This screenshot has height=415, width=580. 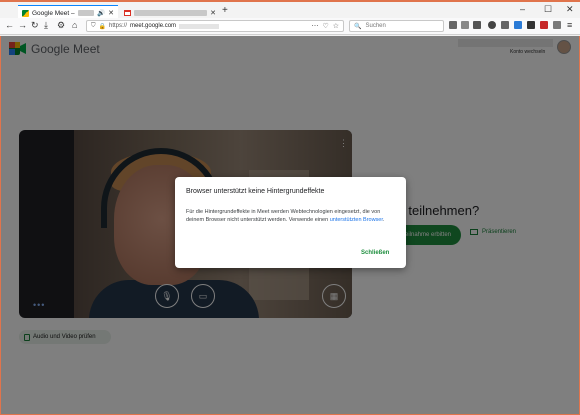 I want to click on bookmark-star-icon: ☆, so click(x=336, y=26).